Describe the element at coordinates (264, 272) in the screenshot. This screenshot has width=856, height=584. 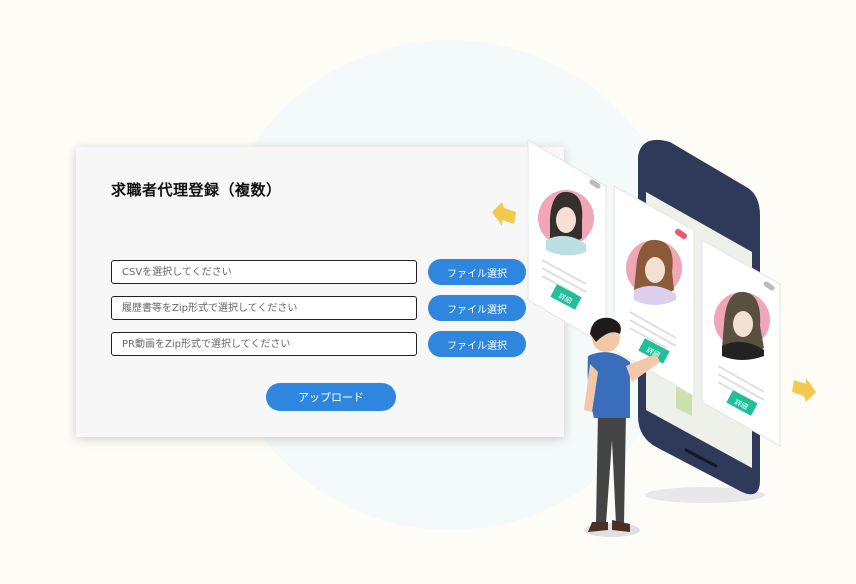
I see `csv-file-field` at that location.